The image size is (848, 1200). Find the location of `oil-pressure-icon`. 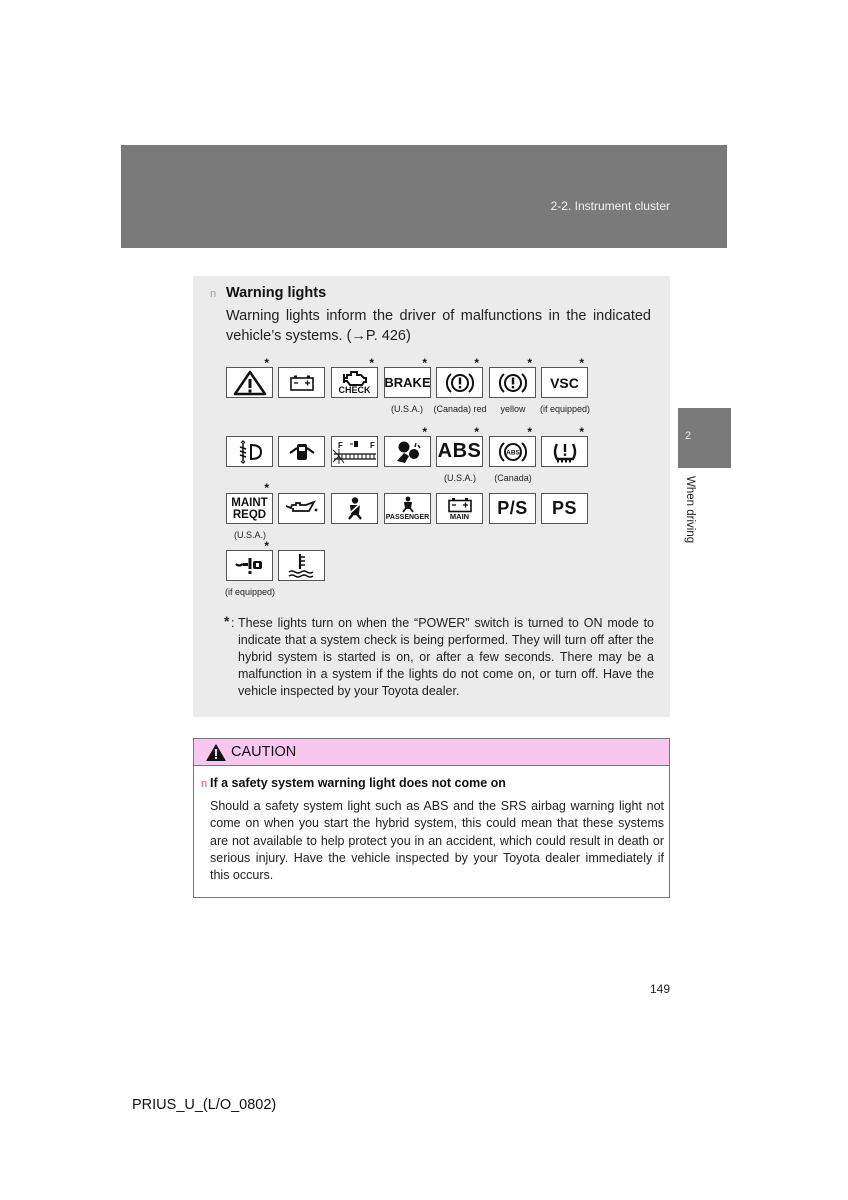

oil-pressure-icon is located at coordinates (301, 508).